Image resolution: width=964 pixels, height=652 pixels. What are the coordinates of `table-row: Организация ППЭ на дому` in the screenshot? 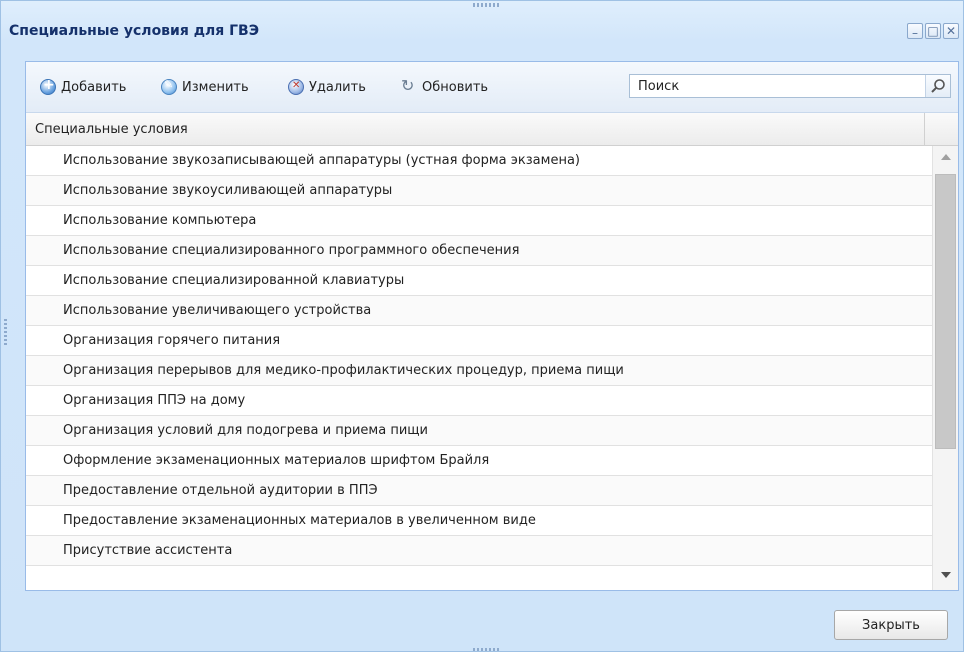 It's located at (479, 401).